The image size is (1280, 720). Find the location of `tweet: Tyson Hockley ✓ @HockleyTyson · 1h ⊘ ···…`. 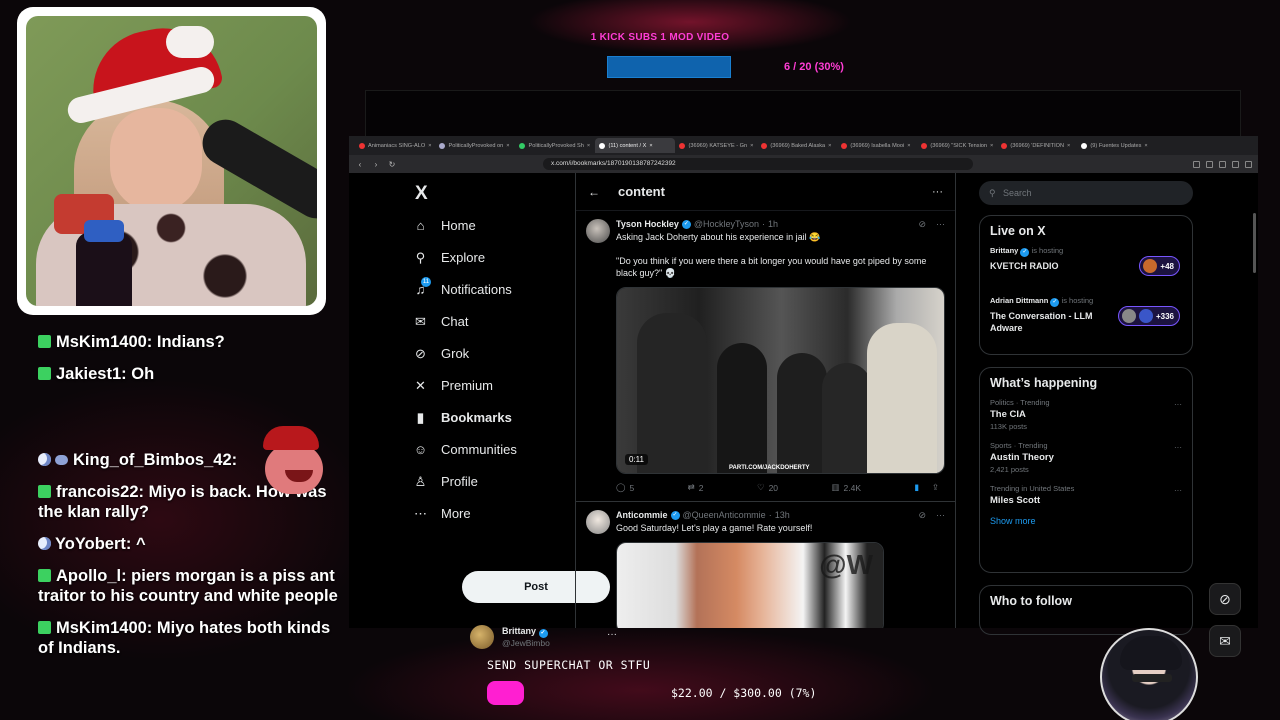

tweet: Tyson Hockley ✓ @HockleyTyson · 1h ⊘ ···… is located at coordinates (765, 356).